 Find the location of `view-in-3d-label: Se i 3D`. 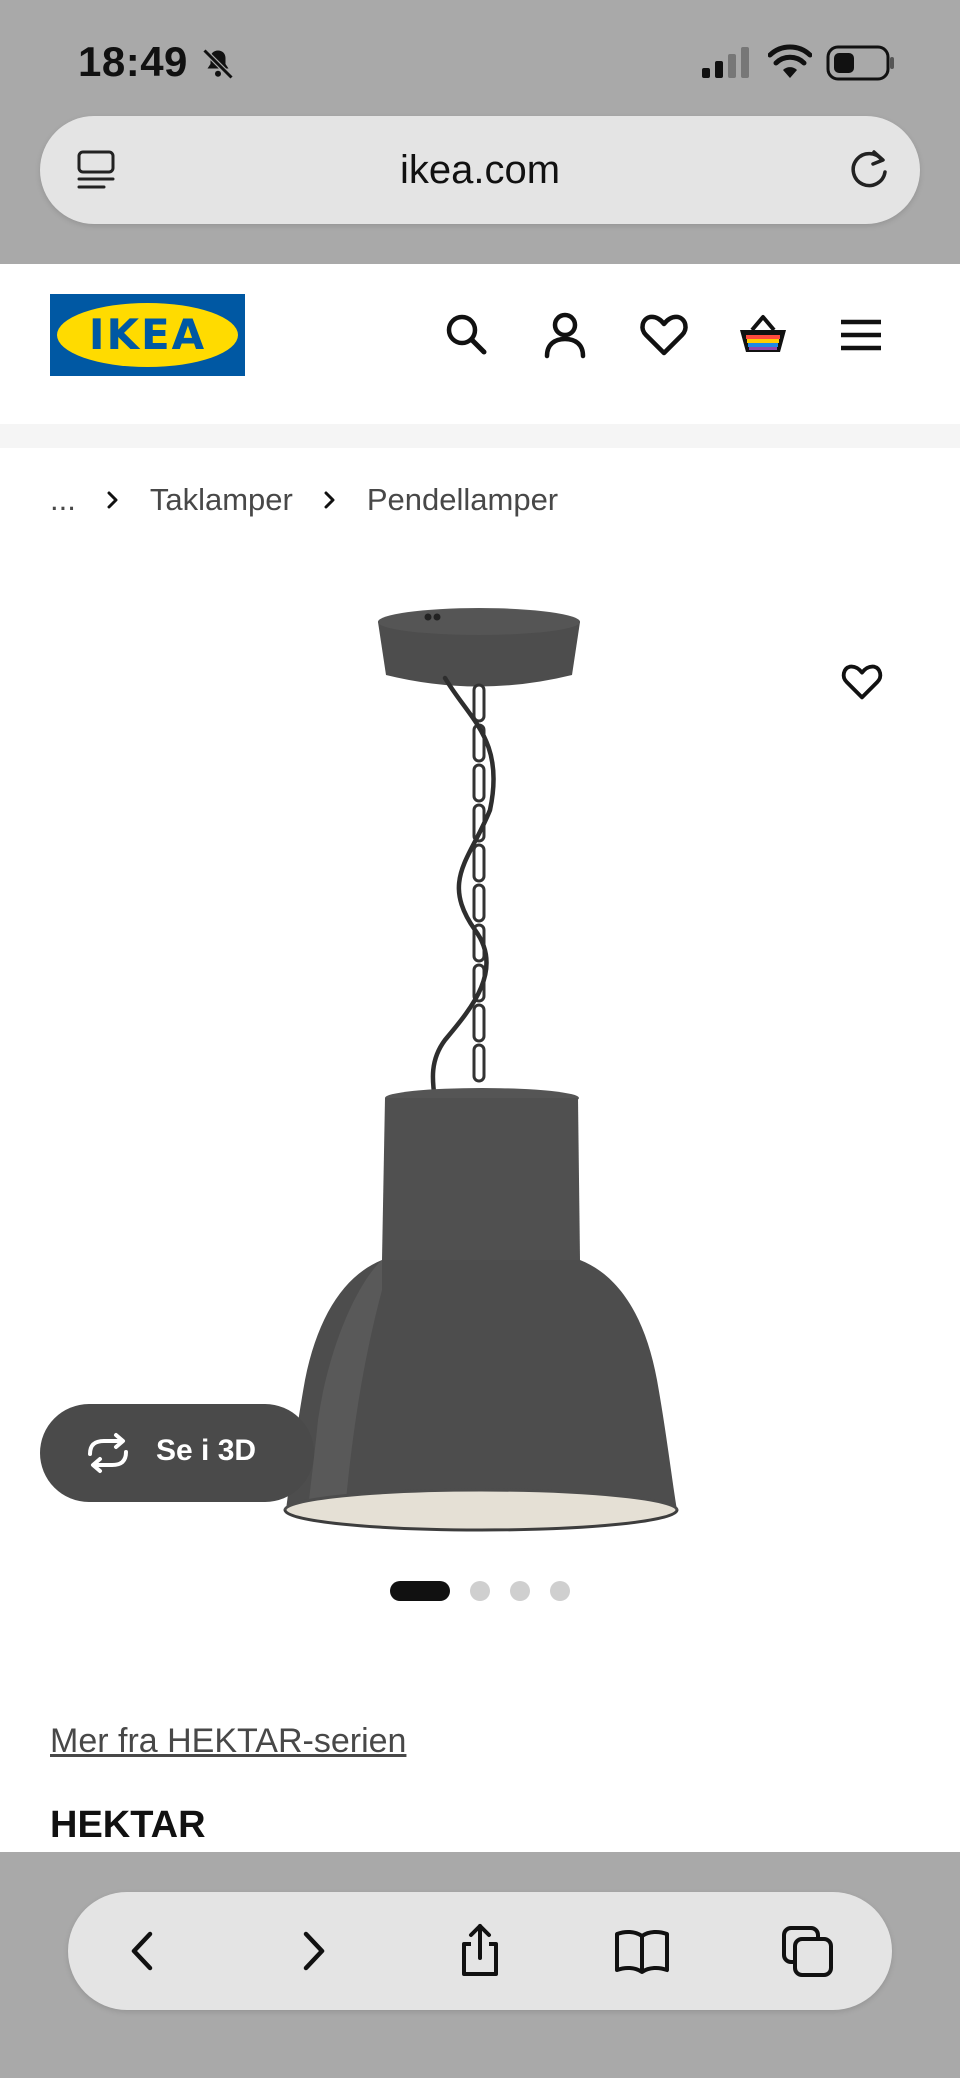

view-in-3d-label: Se i 3D is located at coordinates (206, 1450).